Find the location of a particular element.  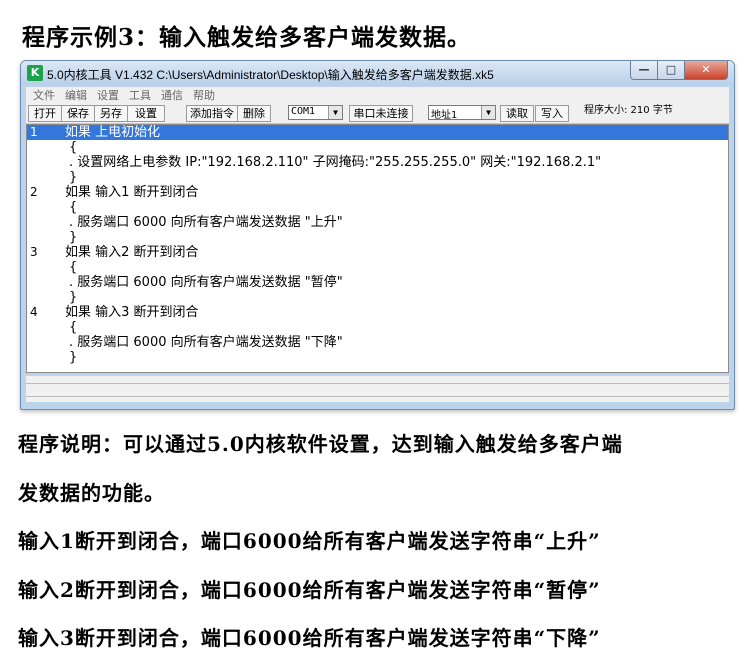

menu-tools: 工具 is located at coordinates (140, 95).